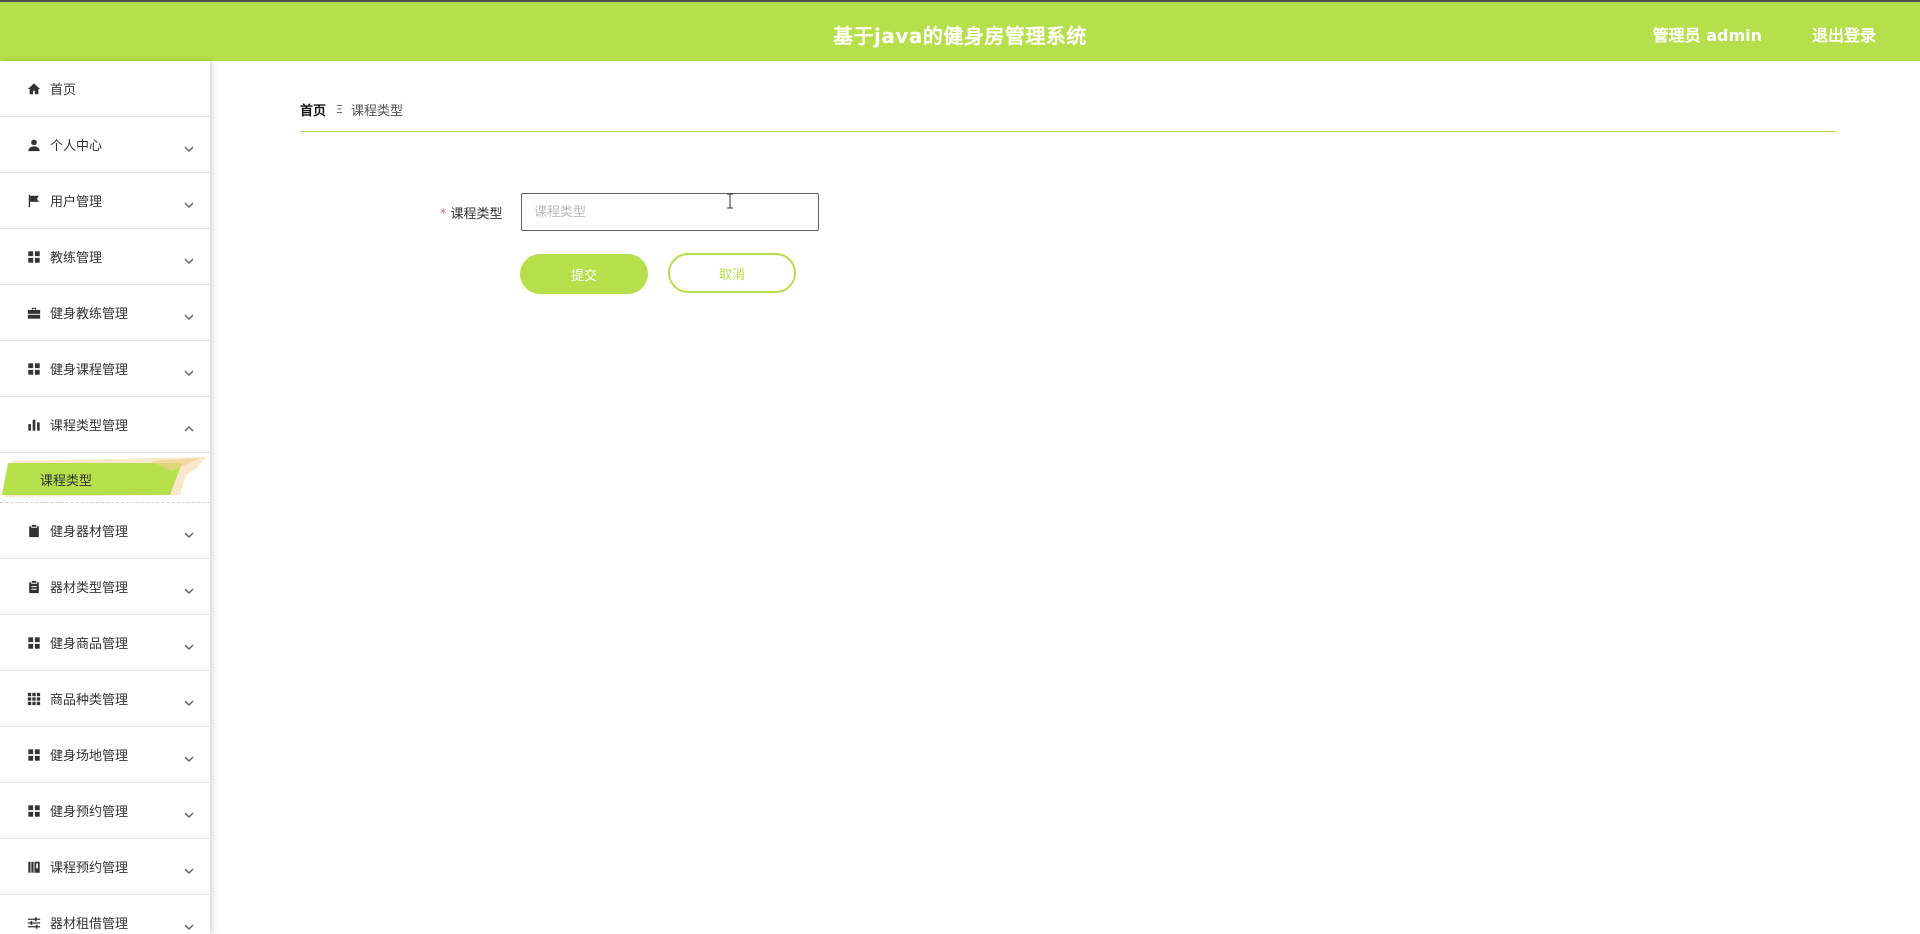 This screenshot has width=1920, height=934. What do you see at coordinates (89, 868) in the screenshot?
I see `sidebar-item-label: 课程预约管理` at bounding box center [89, 868].